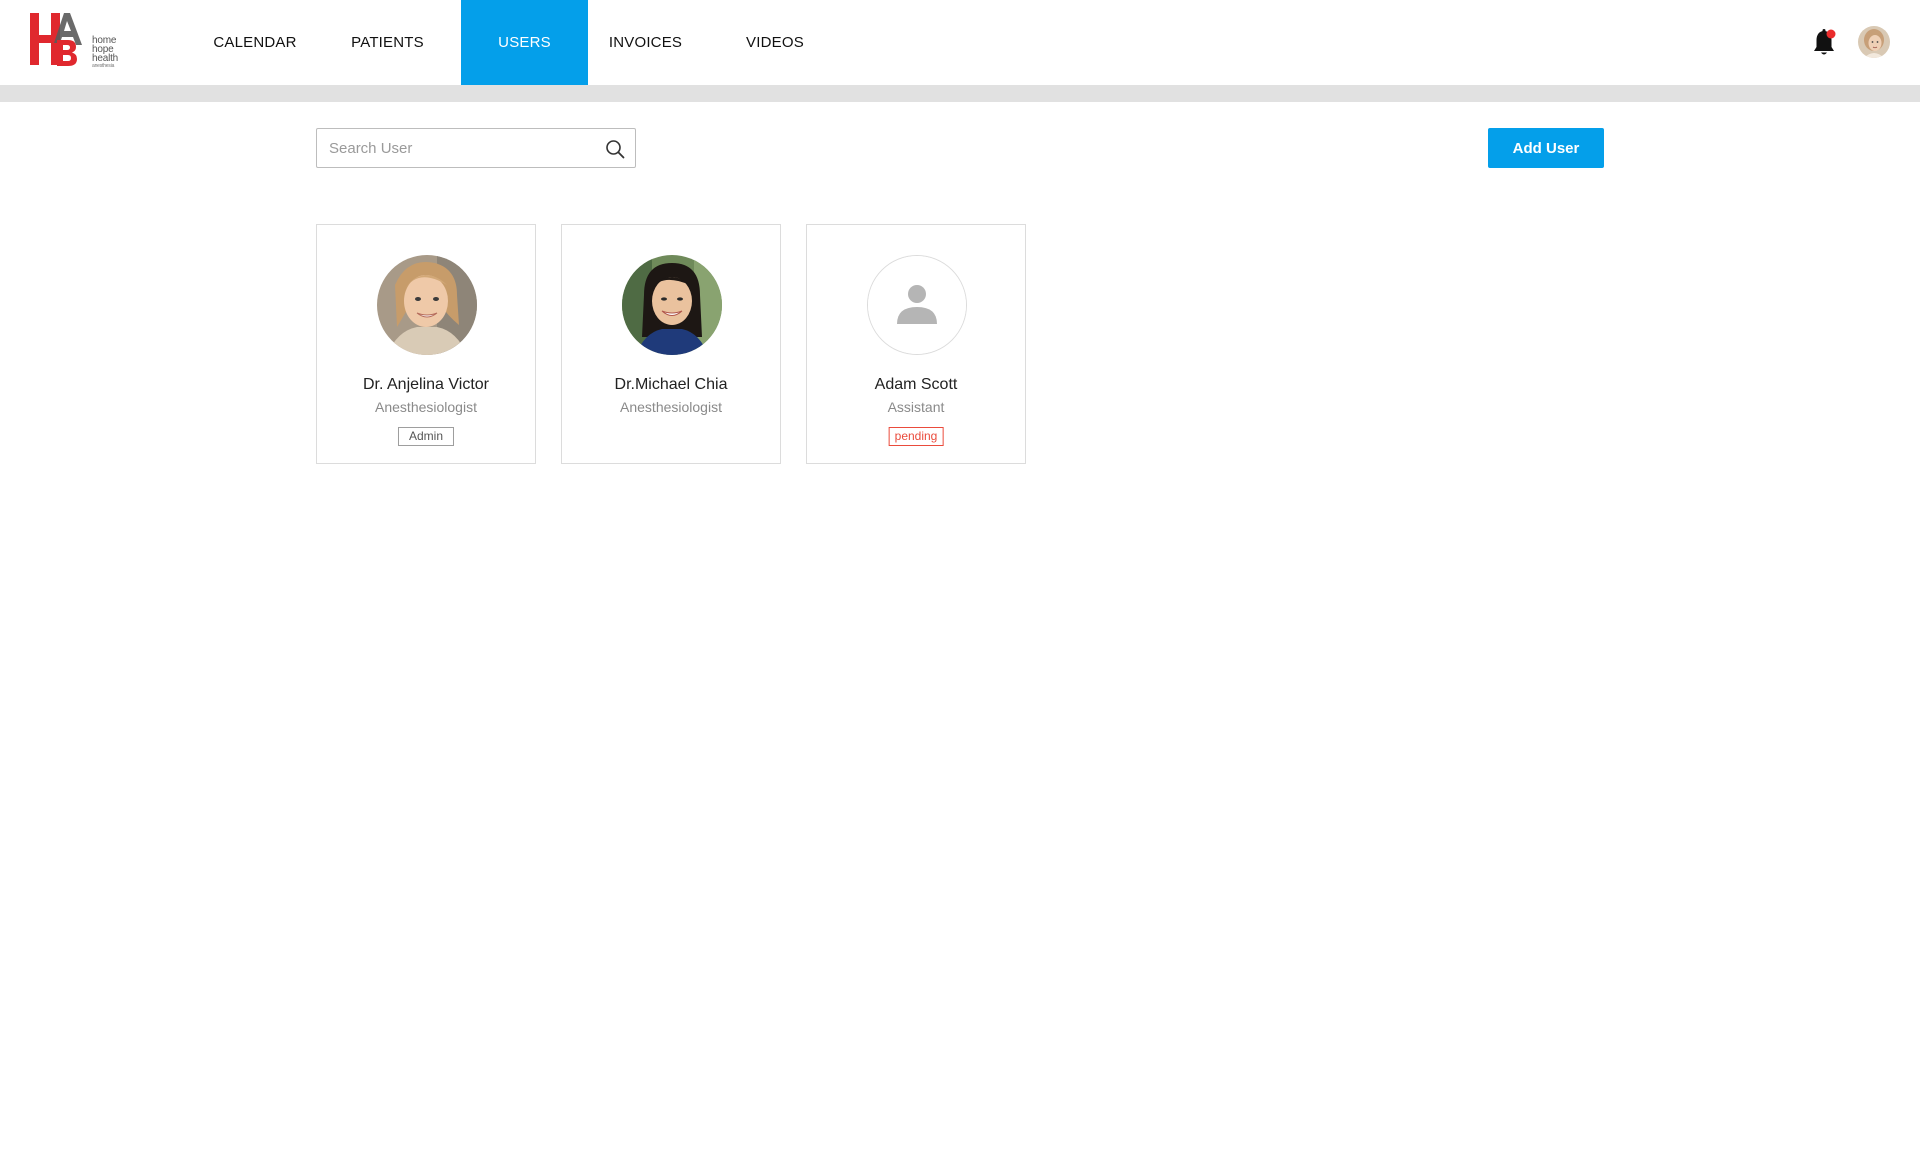  I want to click on nav-tab-calendar: CALENDAR, so click(255, 42).